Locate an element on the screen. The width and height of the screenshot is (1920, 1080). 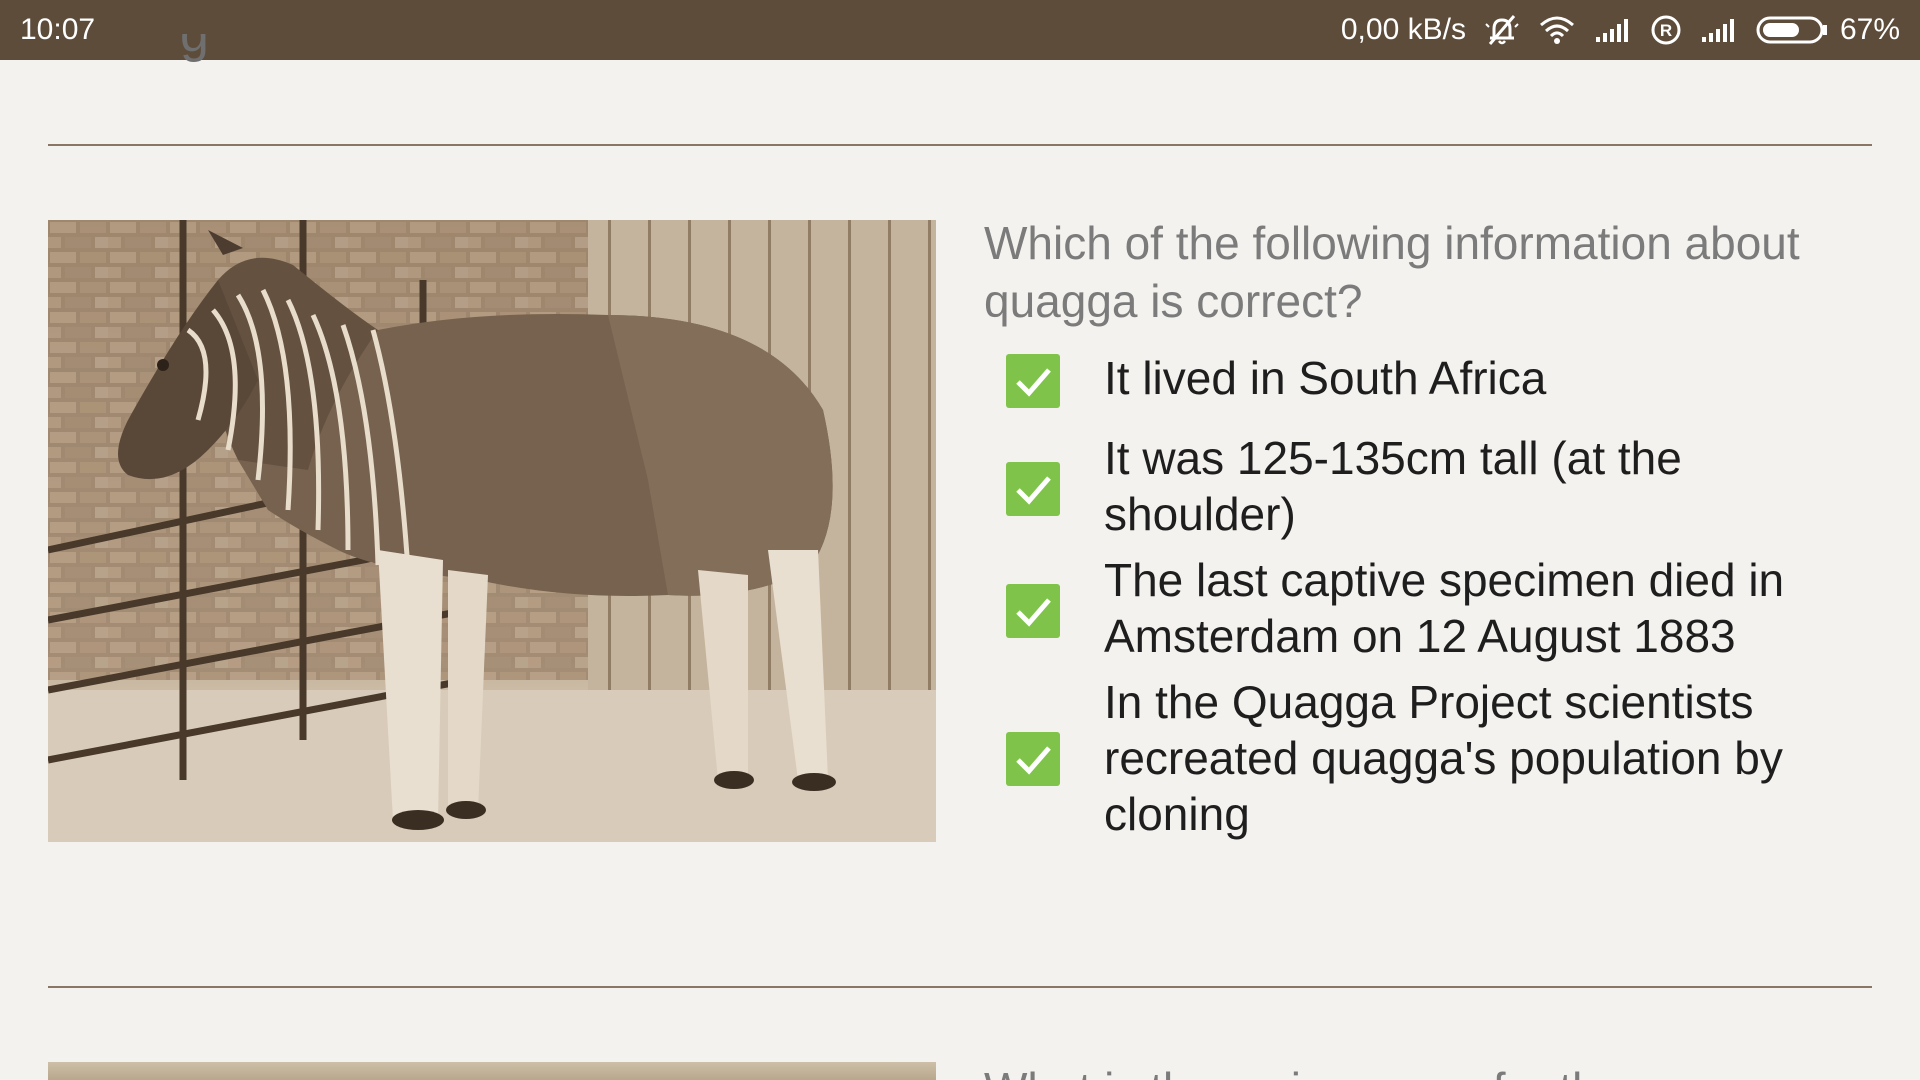
network-speed: 0,00 kB/s is located at coordinates (1403, 29).